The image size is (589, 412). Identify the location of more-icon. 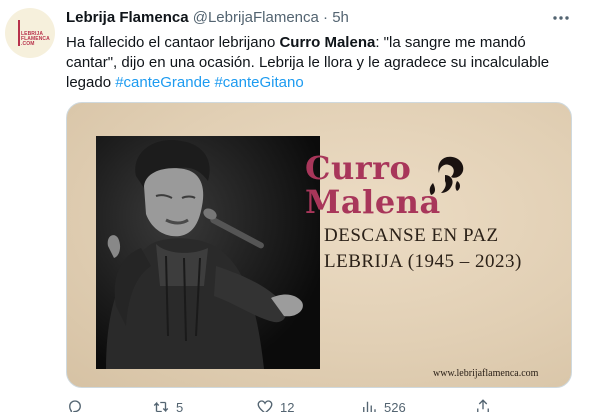
(561, 18).